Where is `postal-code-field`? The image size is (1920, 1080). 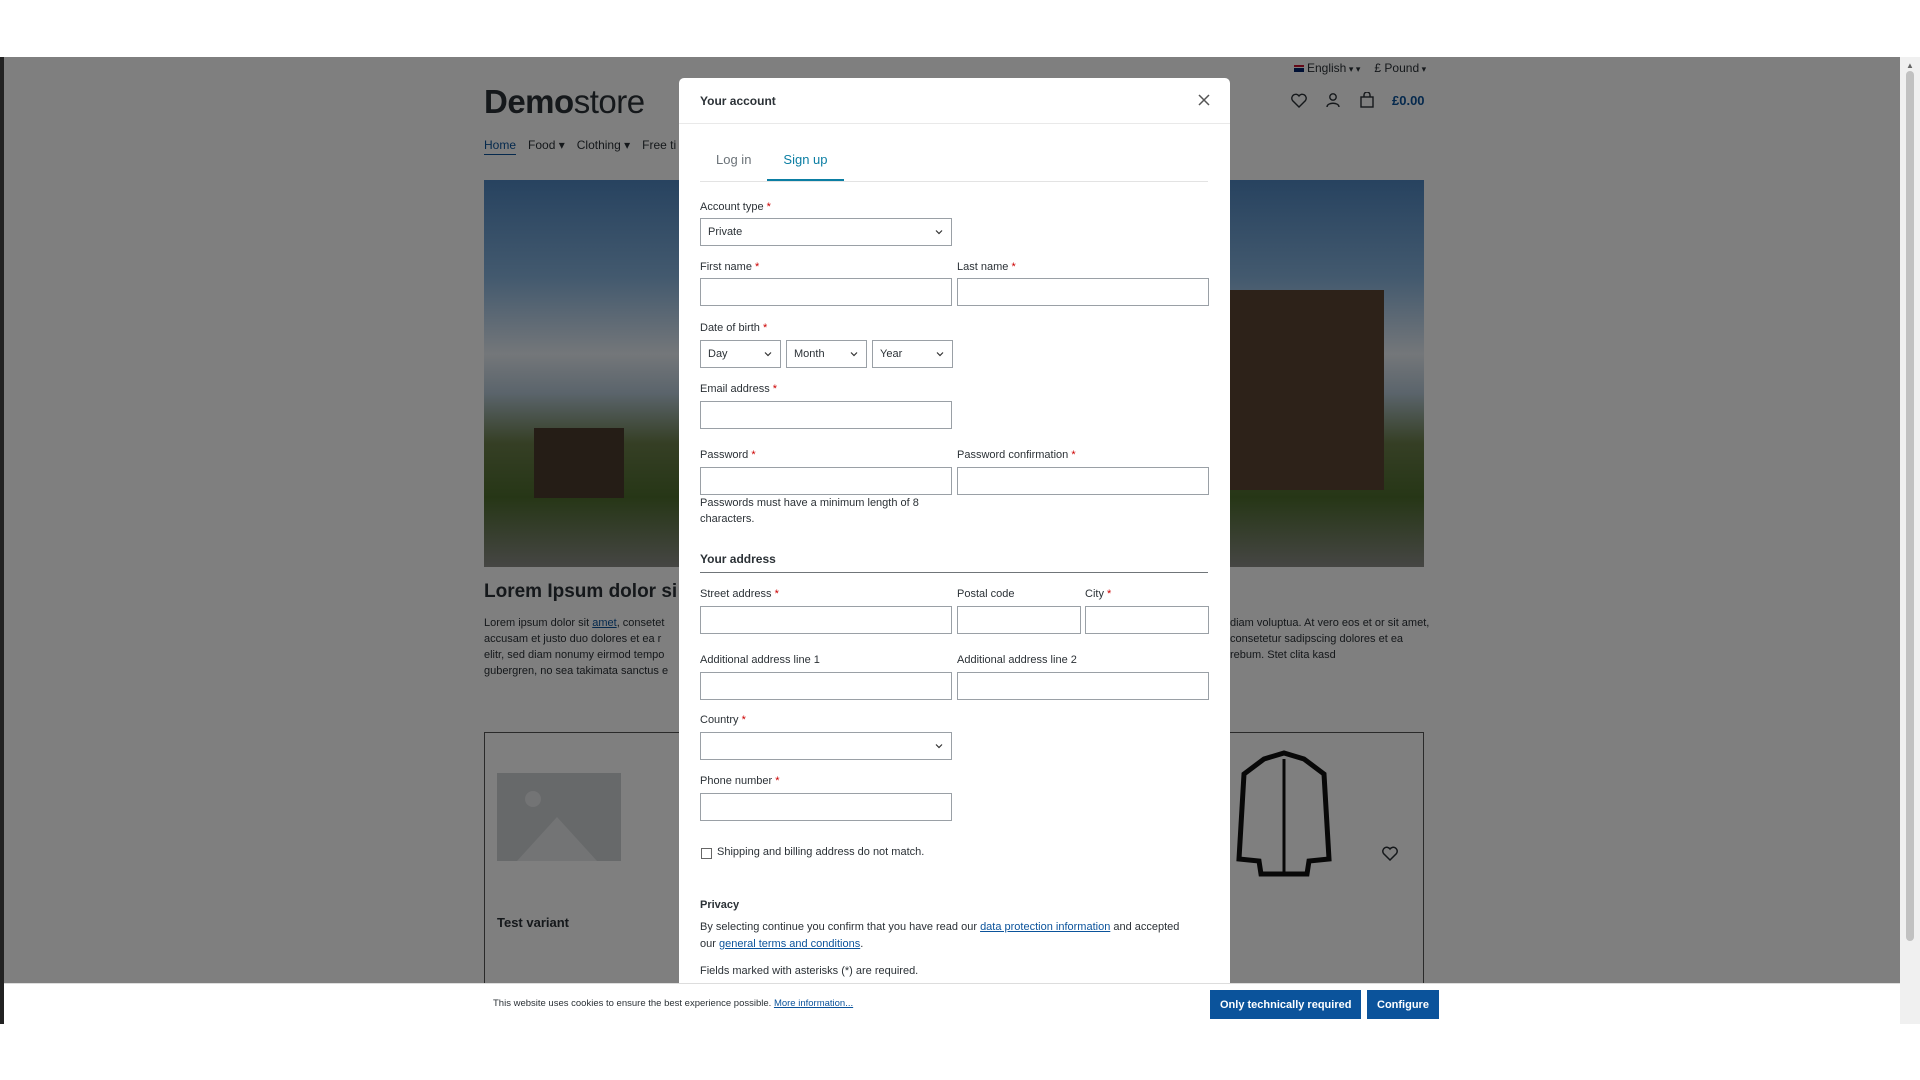
postal-code-field is located at coordinates (1019, 620).